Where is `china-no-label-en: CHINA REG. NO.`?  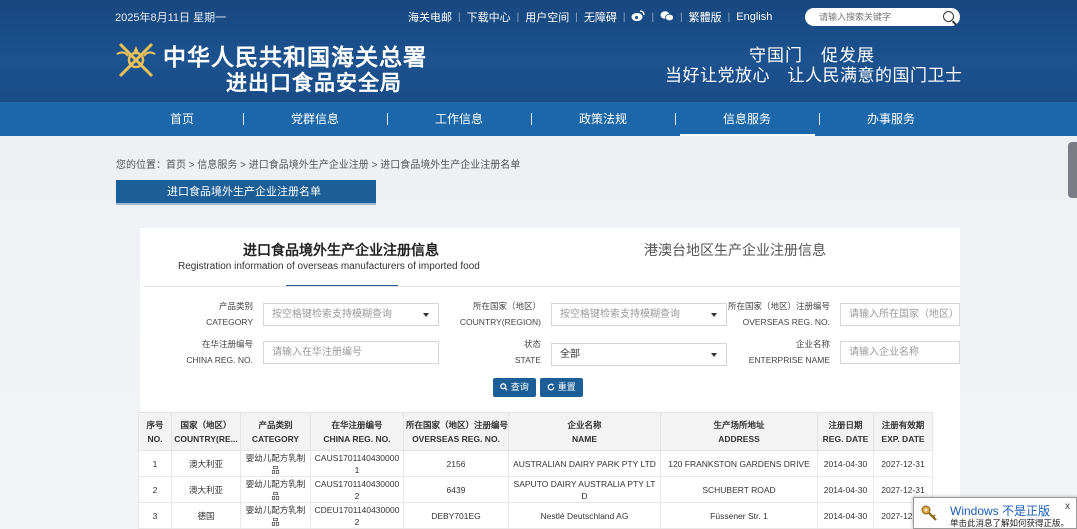 china-no-label-en: CHINA REG. NO. is located at coordinates (219, 360).